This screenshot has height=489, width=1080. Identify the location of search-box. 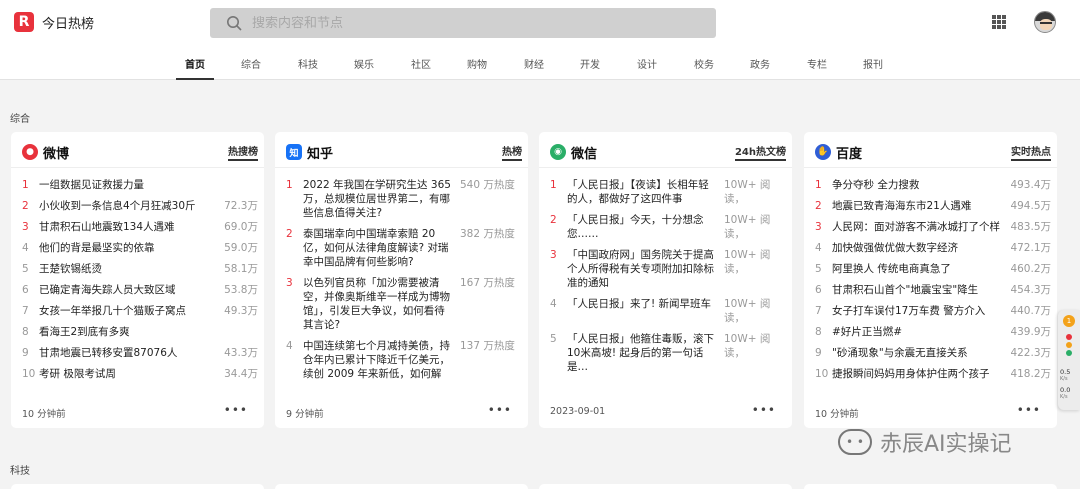
(463, 23).